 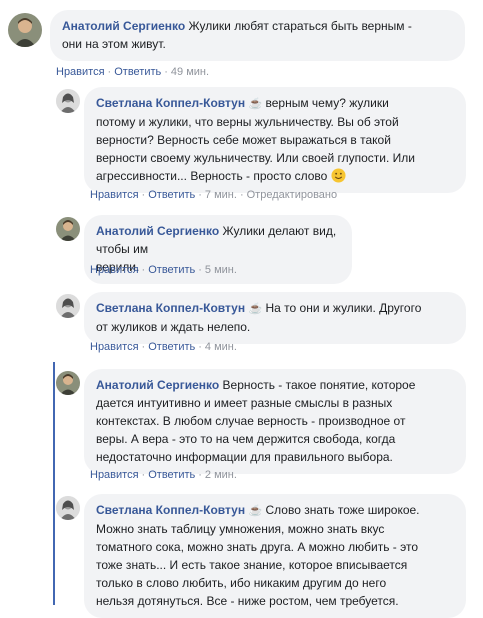 I want to click on comment-text-line: верным чему? жулики, so click(x=327, y=103).